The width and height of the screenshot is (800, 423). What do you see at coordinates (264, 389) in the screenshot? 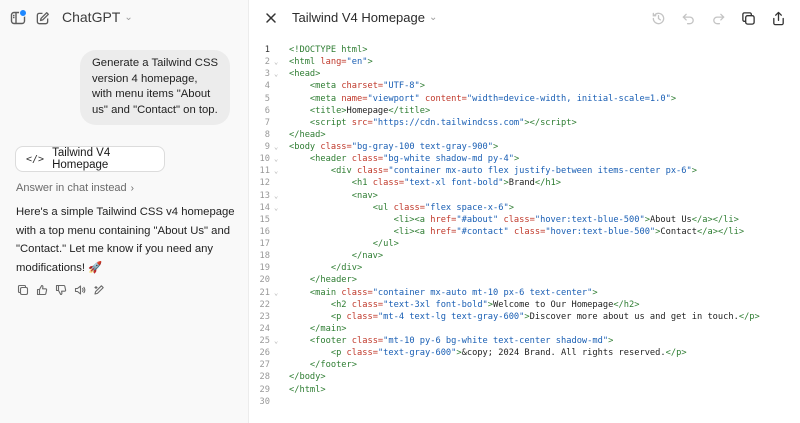
I see `line-number: 29` at bounding box center [264, 389].